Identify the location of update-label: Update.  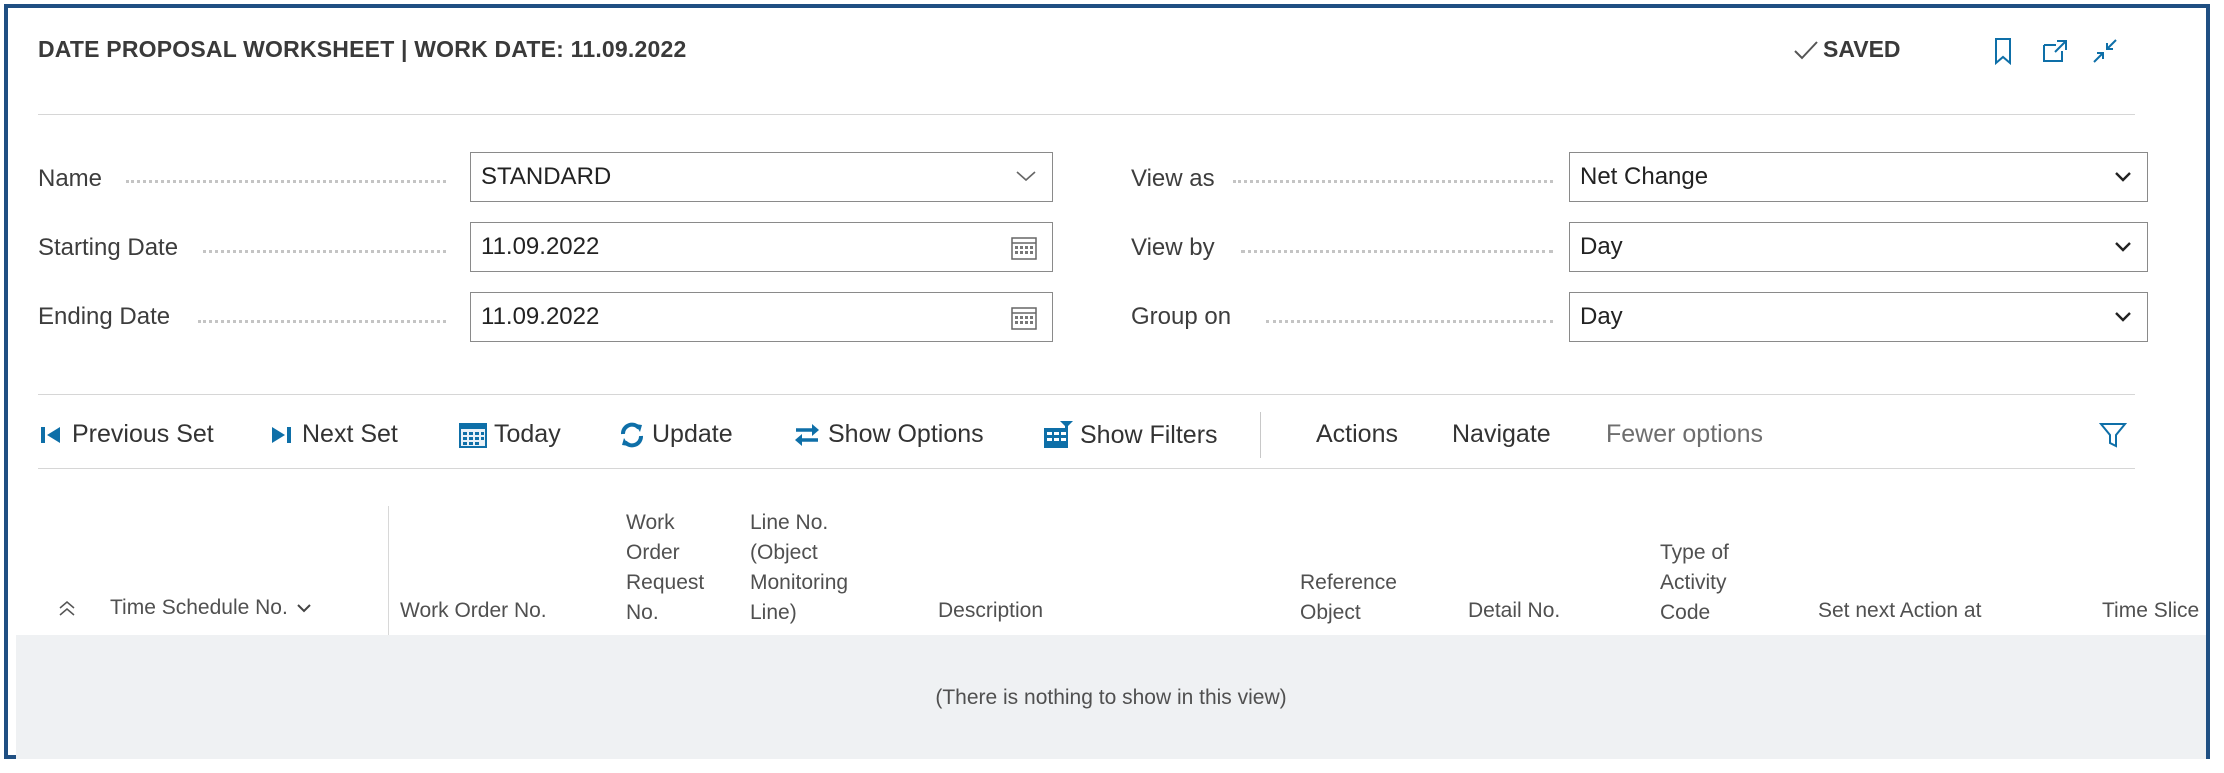
(692, 434).